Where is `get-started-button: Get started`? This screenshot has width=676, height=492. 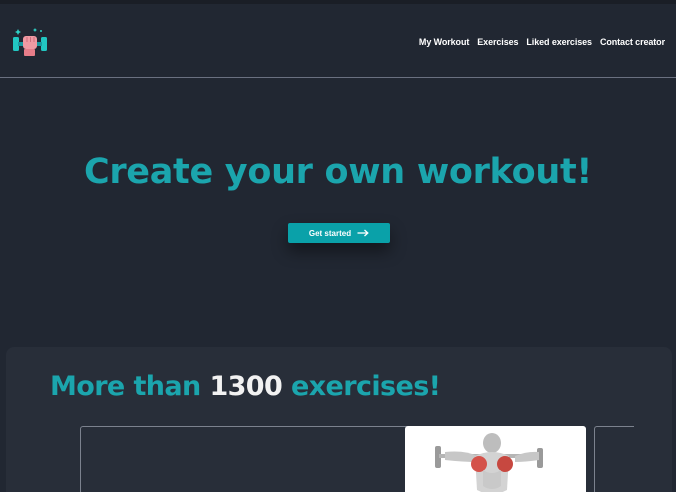 get-started-button: Get started is located at coordinates (339, 233).